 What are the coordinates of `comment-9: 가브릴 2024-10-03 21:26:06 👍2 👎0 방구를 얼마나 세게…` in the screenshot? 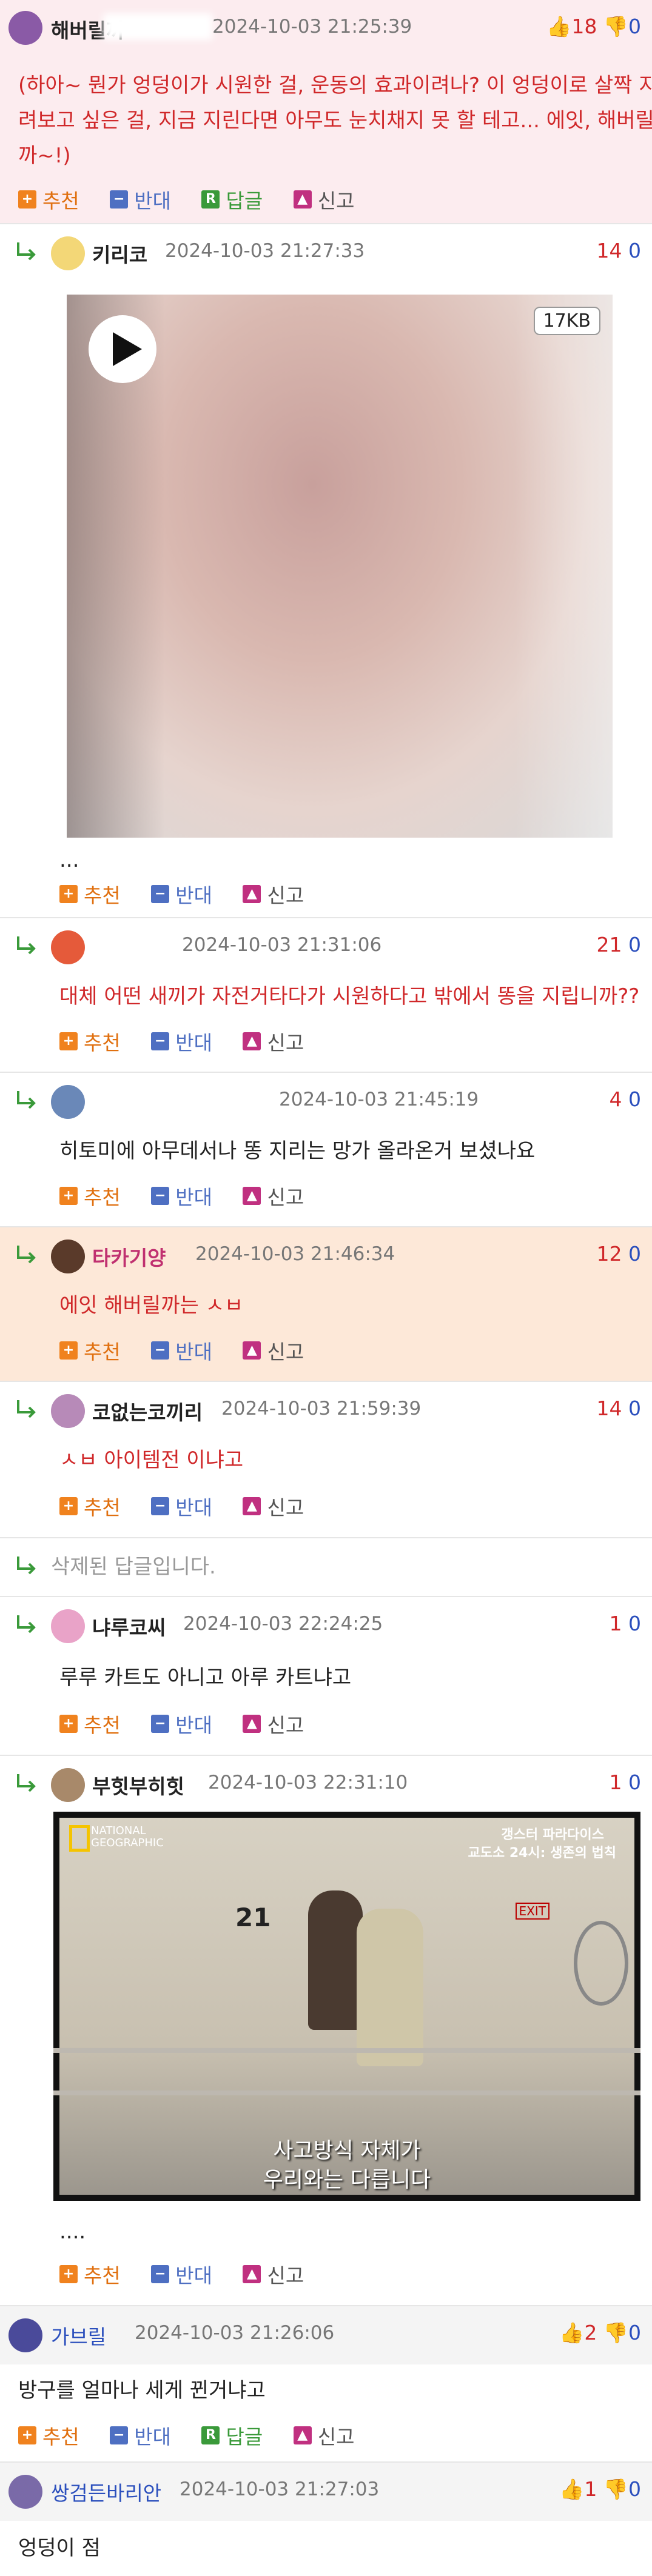 It's located at (326, 2384).